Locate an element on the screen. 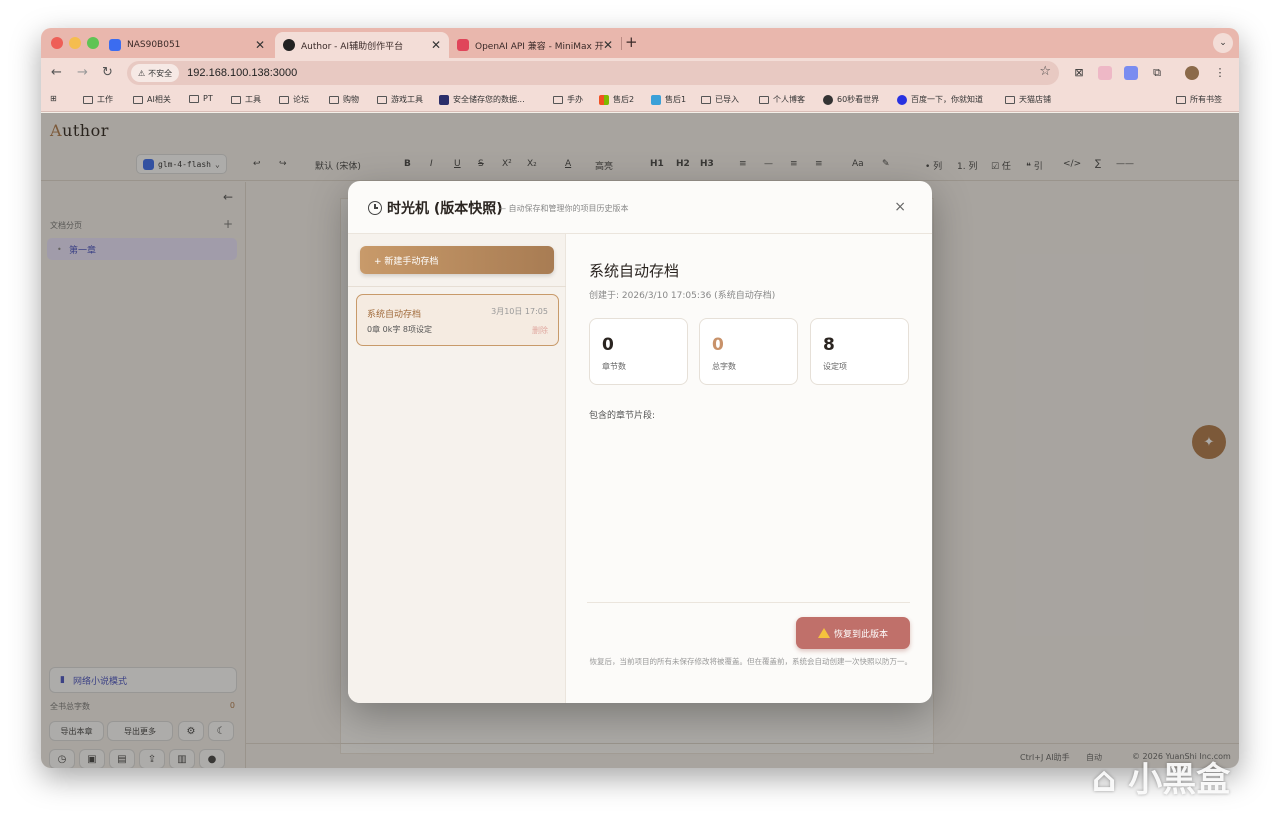 This screenshot has height=822, width=1280. detail-created: 创建于: 2026/3/10 17:05:36 (系统自动存档) is located at coordinates (682, 296).